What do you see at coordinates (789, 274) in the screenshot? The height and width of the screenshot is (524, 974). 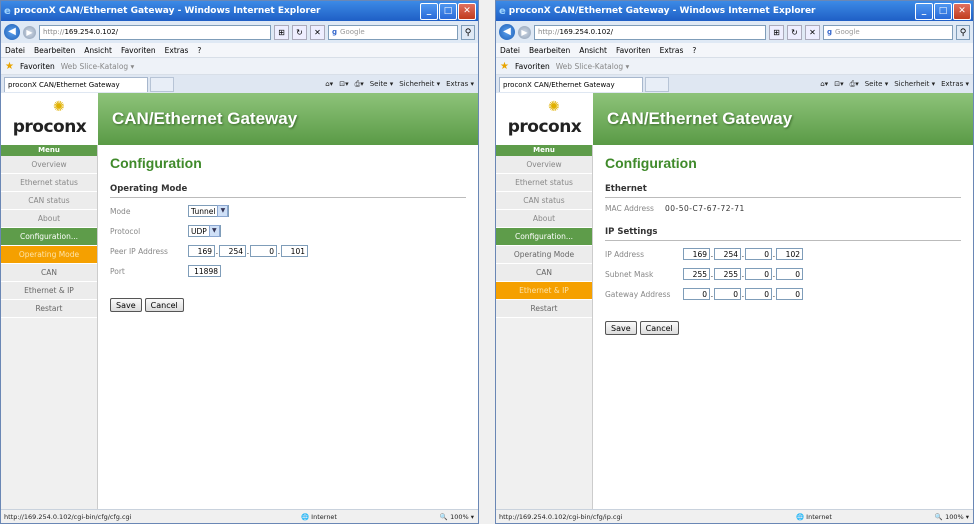 I see `mask-octet-4: 0` at bounding box center [789, 274].